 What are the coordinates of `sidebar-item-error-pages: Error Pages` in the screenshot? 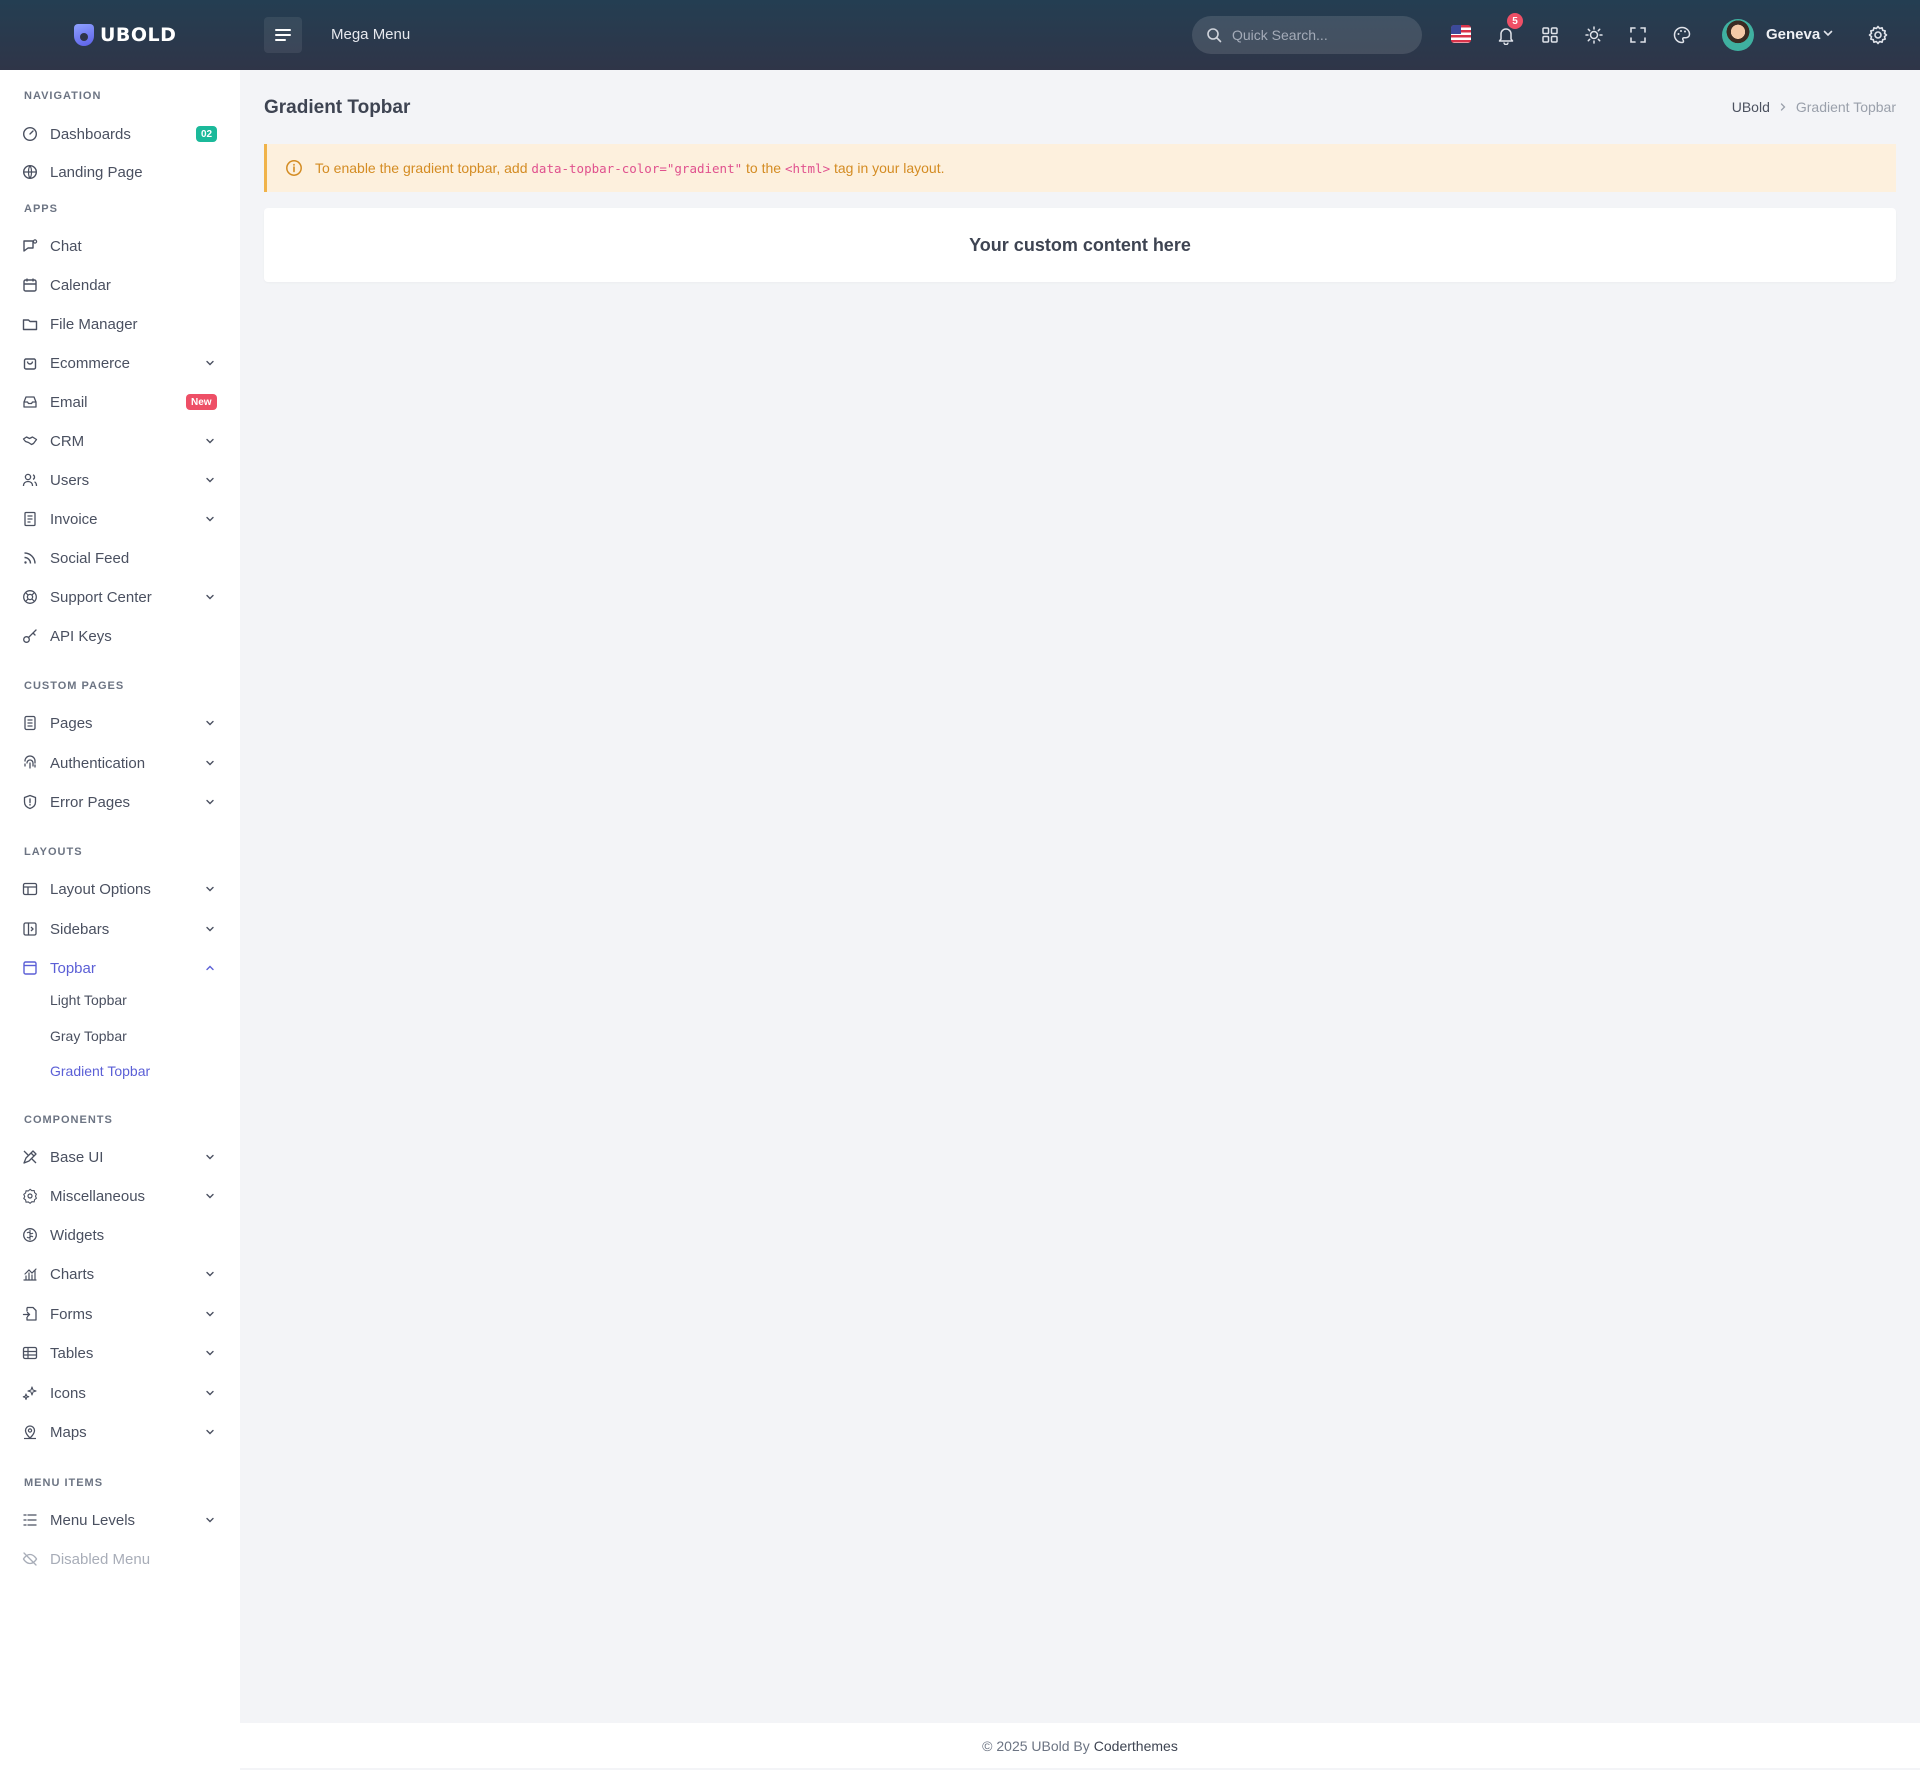 It's located at (120, 802).